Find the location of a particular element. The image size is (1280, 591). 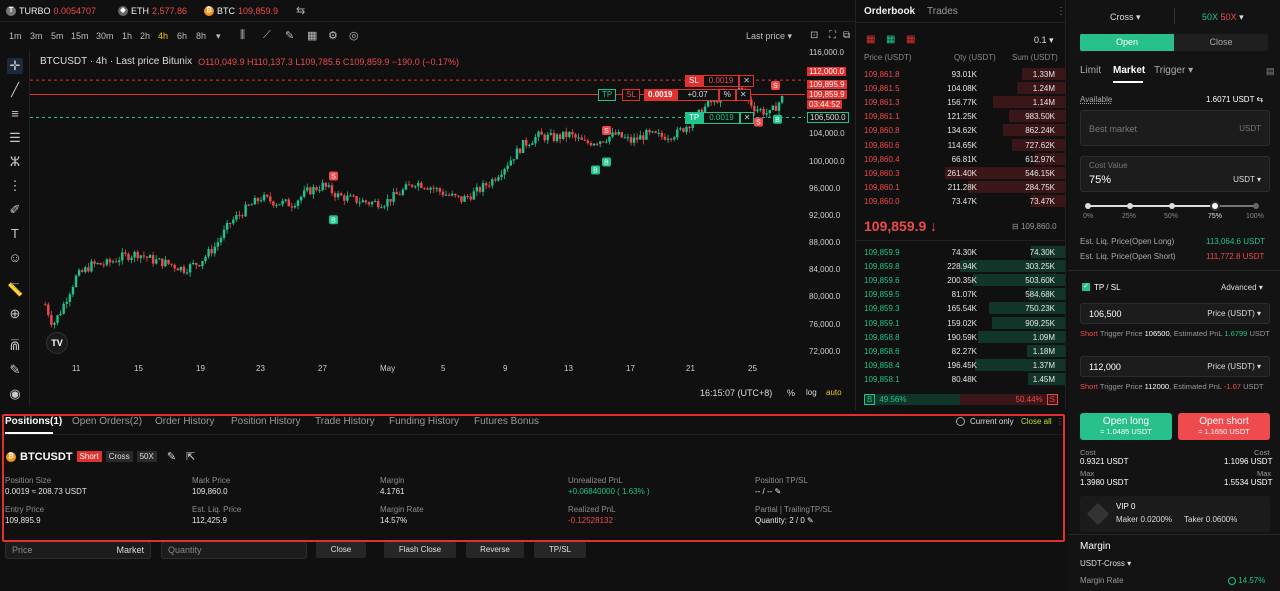

ask-row: 109,861.8 93.01K 1.33M is located at coordinates (960, 74).